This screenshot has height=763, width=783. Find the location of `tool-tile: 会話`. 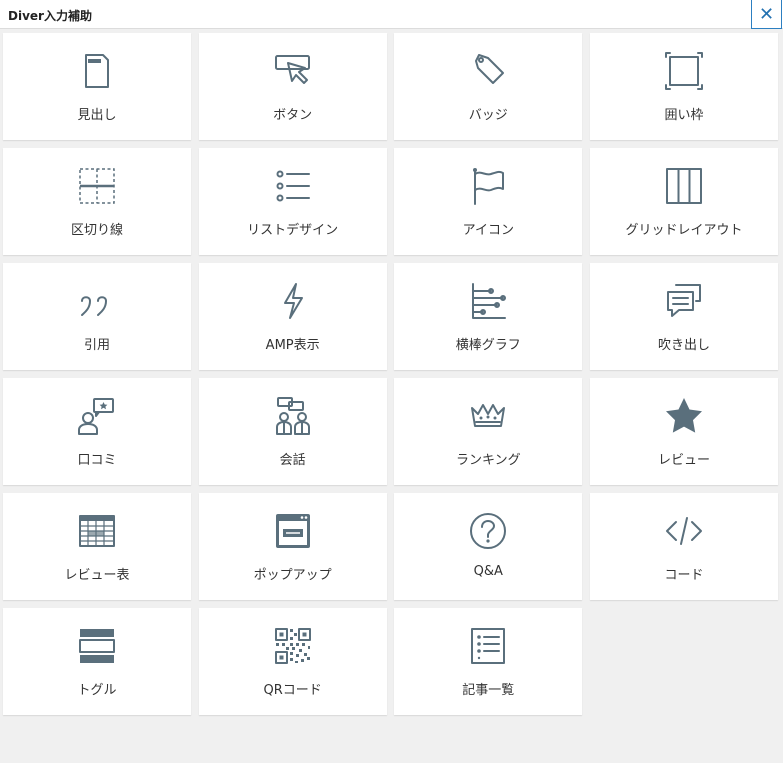

tool-tile: 会話 is located at coordinates (292, 431).